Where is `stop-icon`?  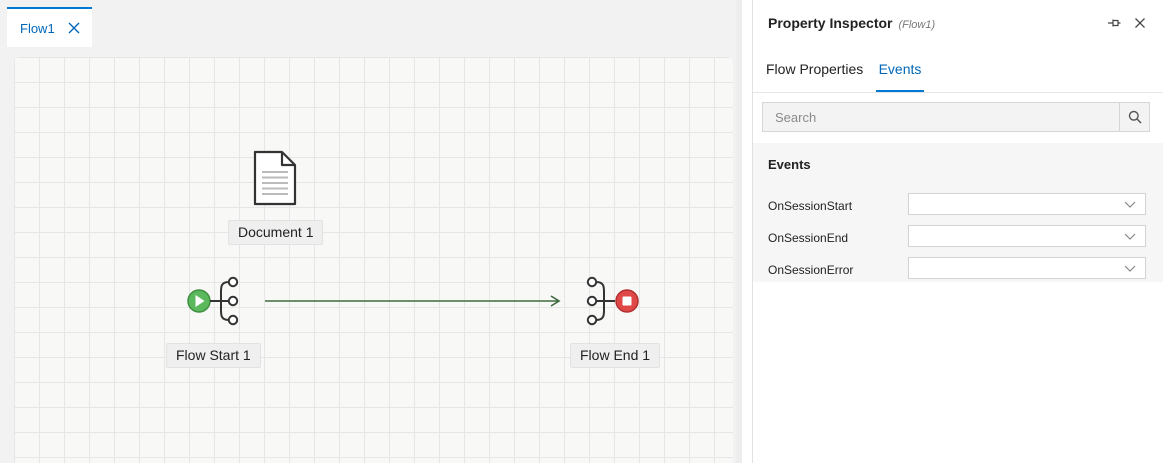 stop-icon is located at coordinates (627, 301).